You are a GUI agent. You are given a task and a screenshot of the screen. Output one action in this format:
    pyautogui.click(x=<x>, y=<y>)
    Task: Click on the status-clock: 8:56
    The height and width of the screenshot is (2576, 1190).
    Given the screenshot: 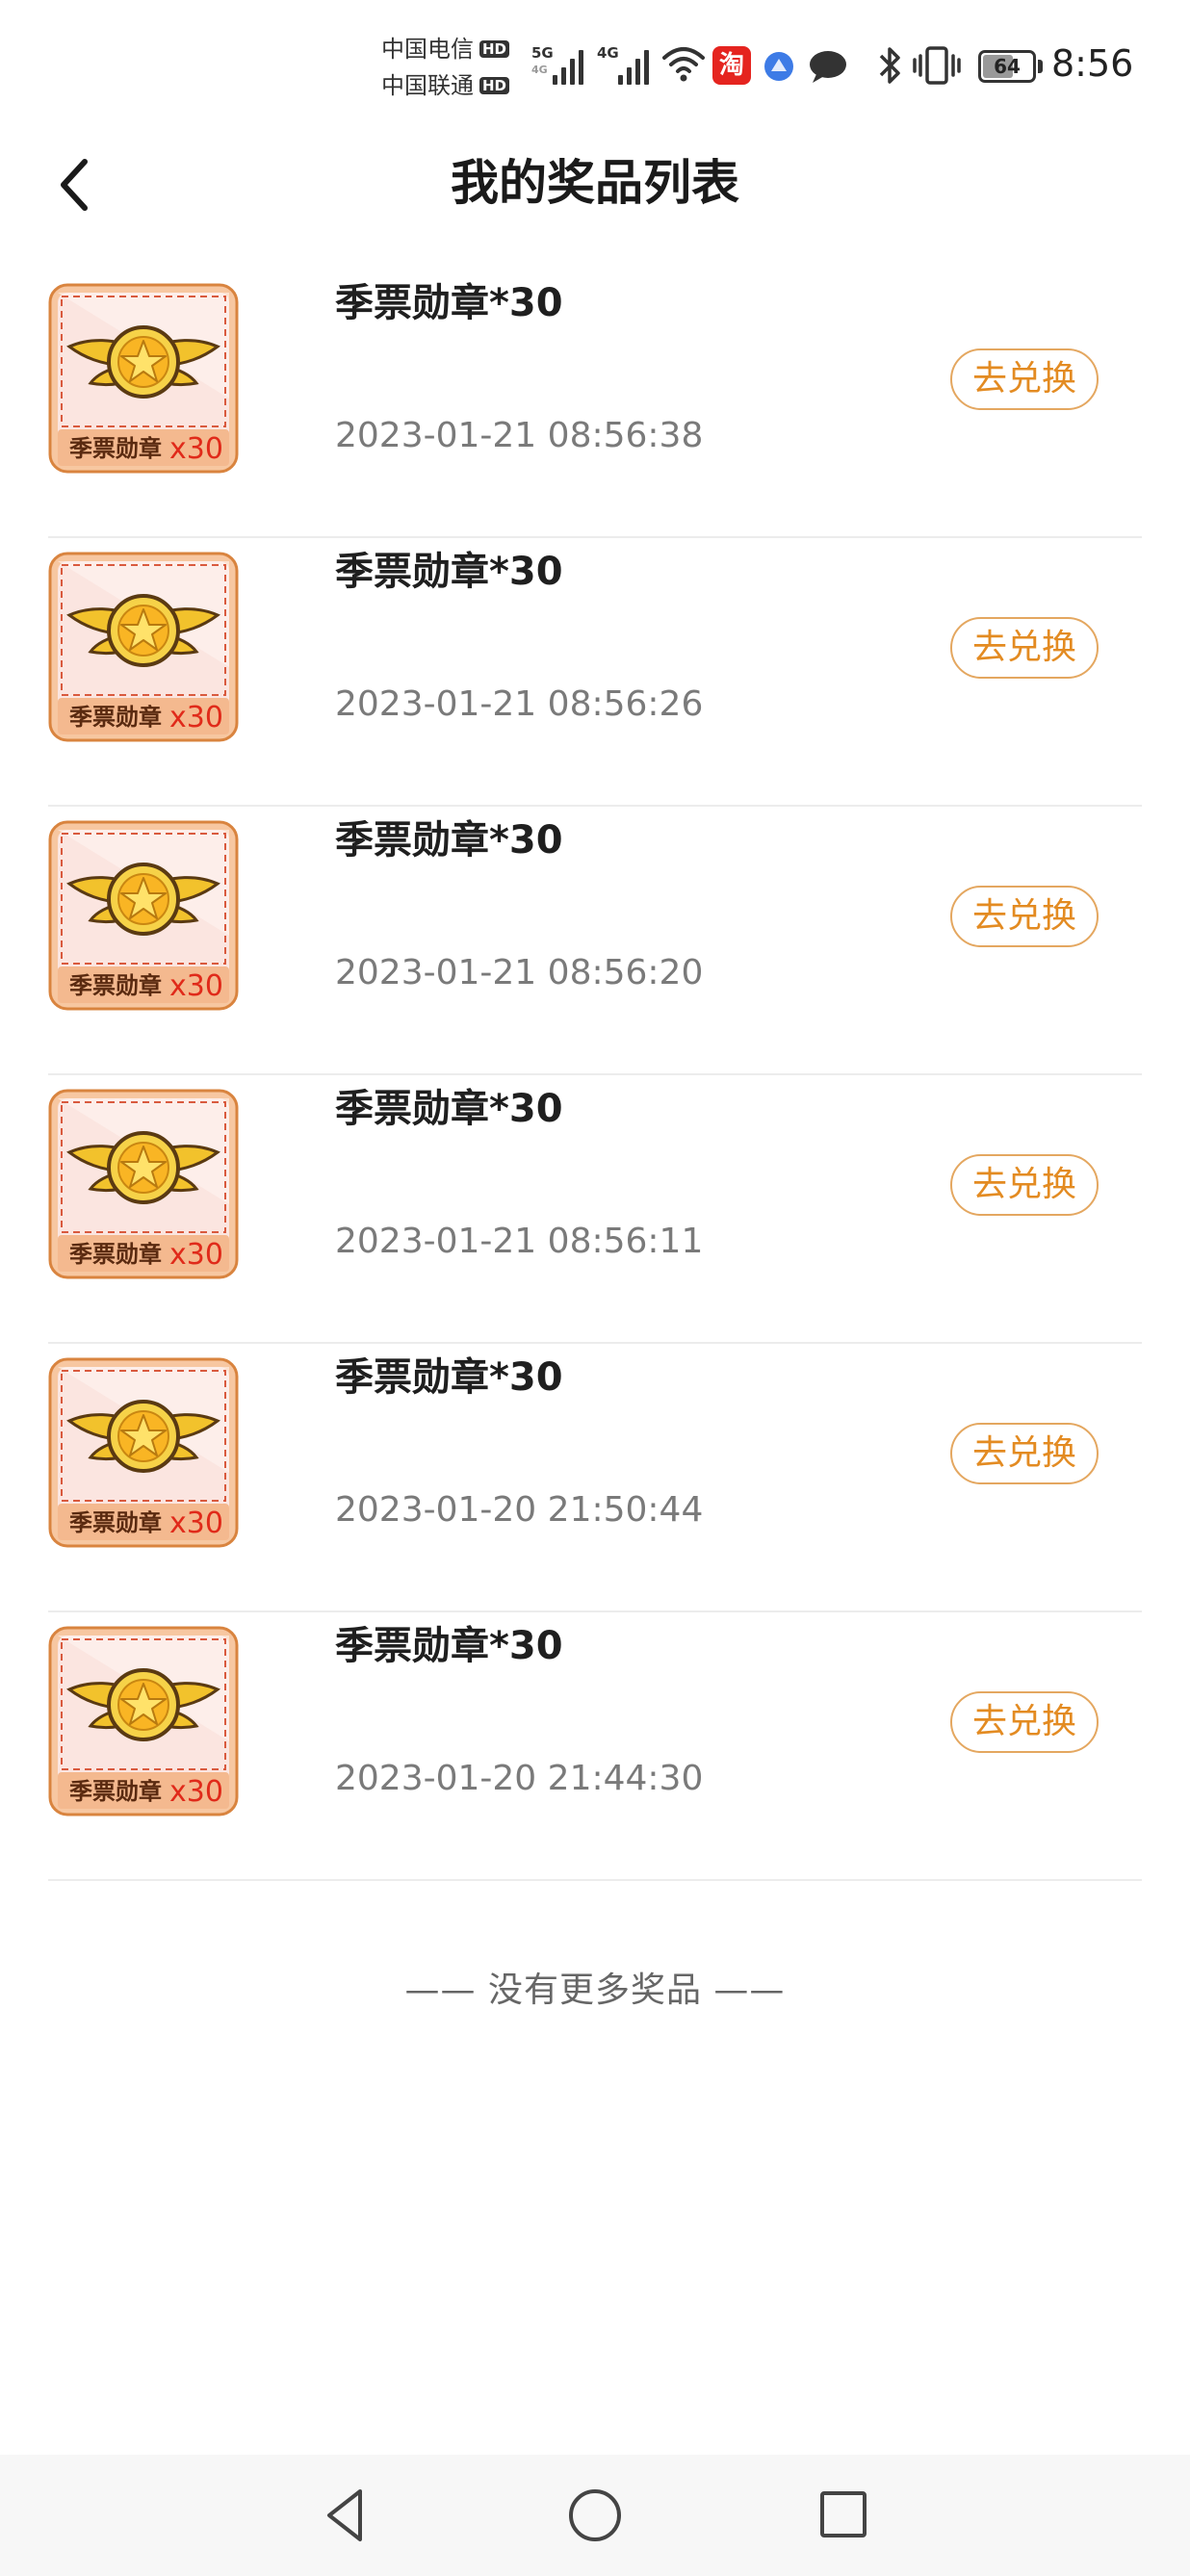 What is the action you would take?
    pyautogui.click(x=1093, y=64)
    